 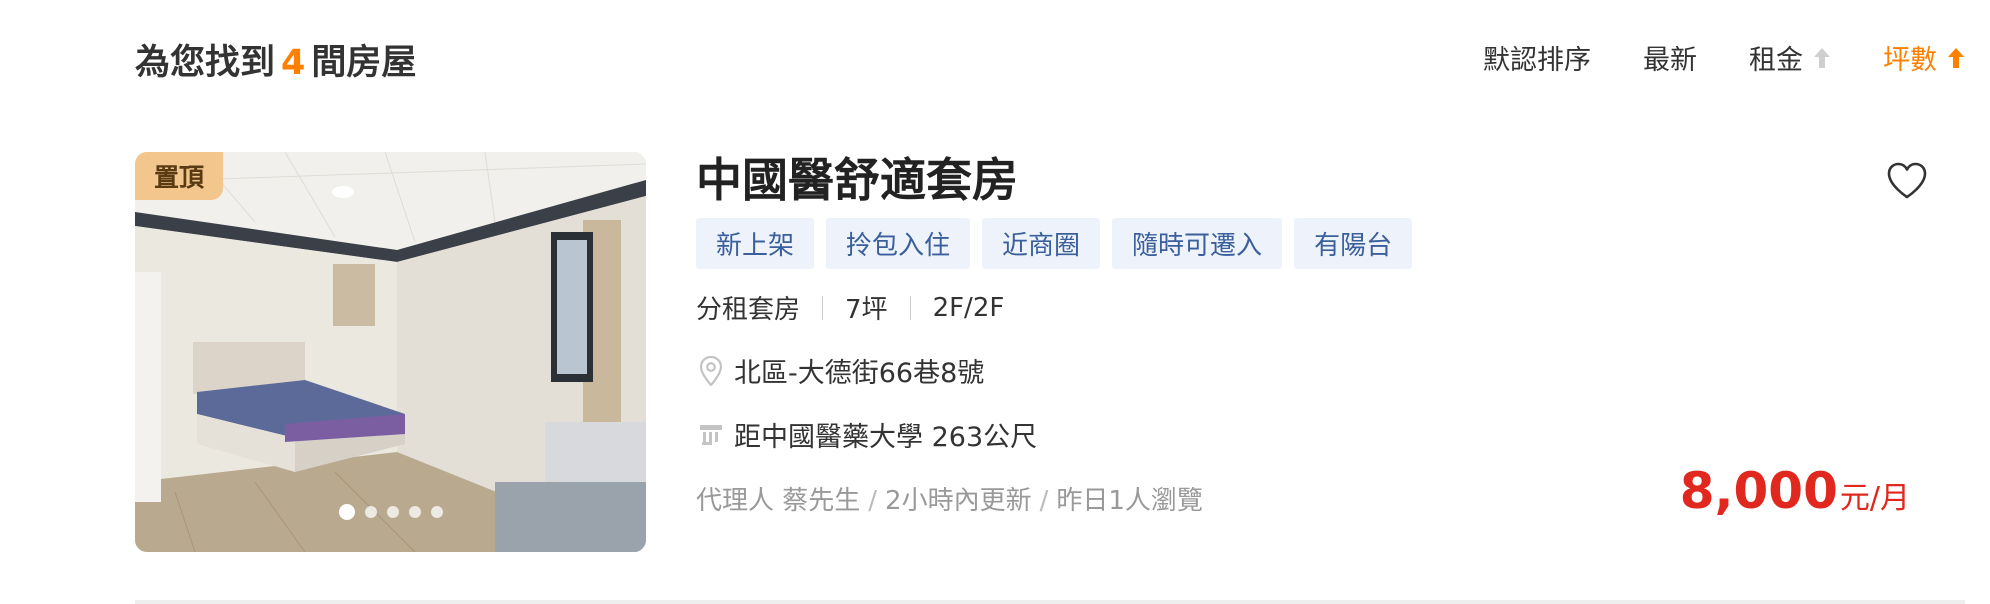 I want to click on sort-bar: 默認排序 最新 租金 坪數, so click(x=1724, y=57).